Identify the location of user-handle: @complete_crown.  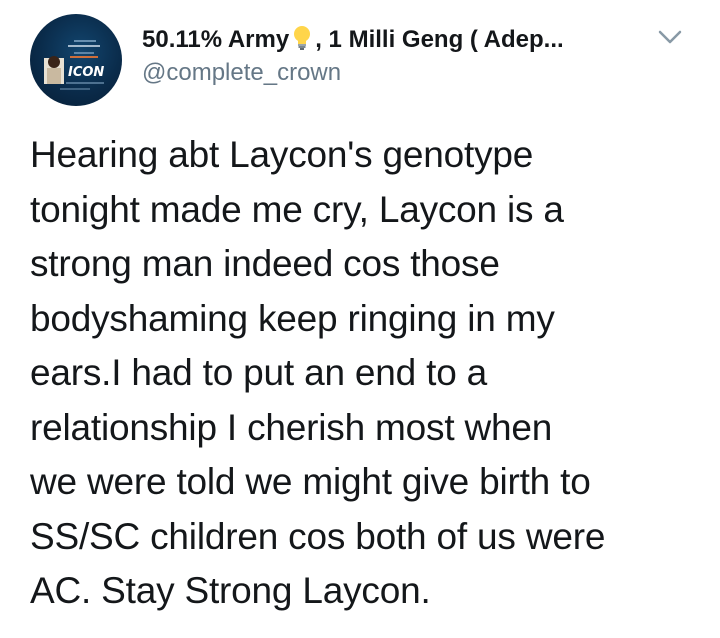
(241, 73).